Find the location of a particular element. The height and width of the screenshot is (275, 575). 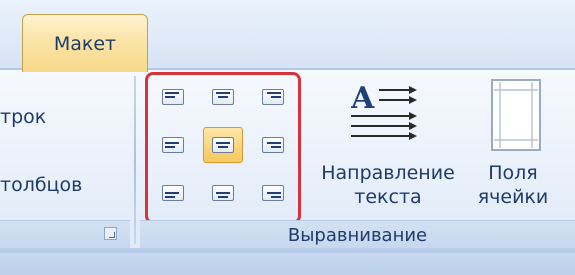

align-middle-center-icon is located at coordinates (223, 145).